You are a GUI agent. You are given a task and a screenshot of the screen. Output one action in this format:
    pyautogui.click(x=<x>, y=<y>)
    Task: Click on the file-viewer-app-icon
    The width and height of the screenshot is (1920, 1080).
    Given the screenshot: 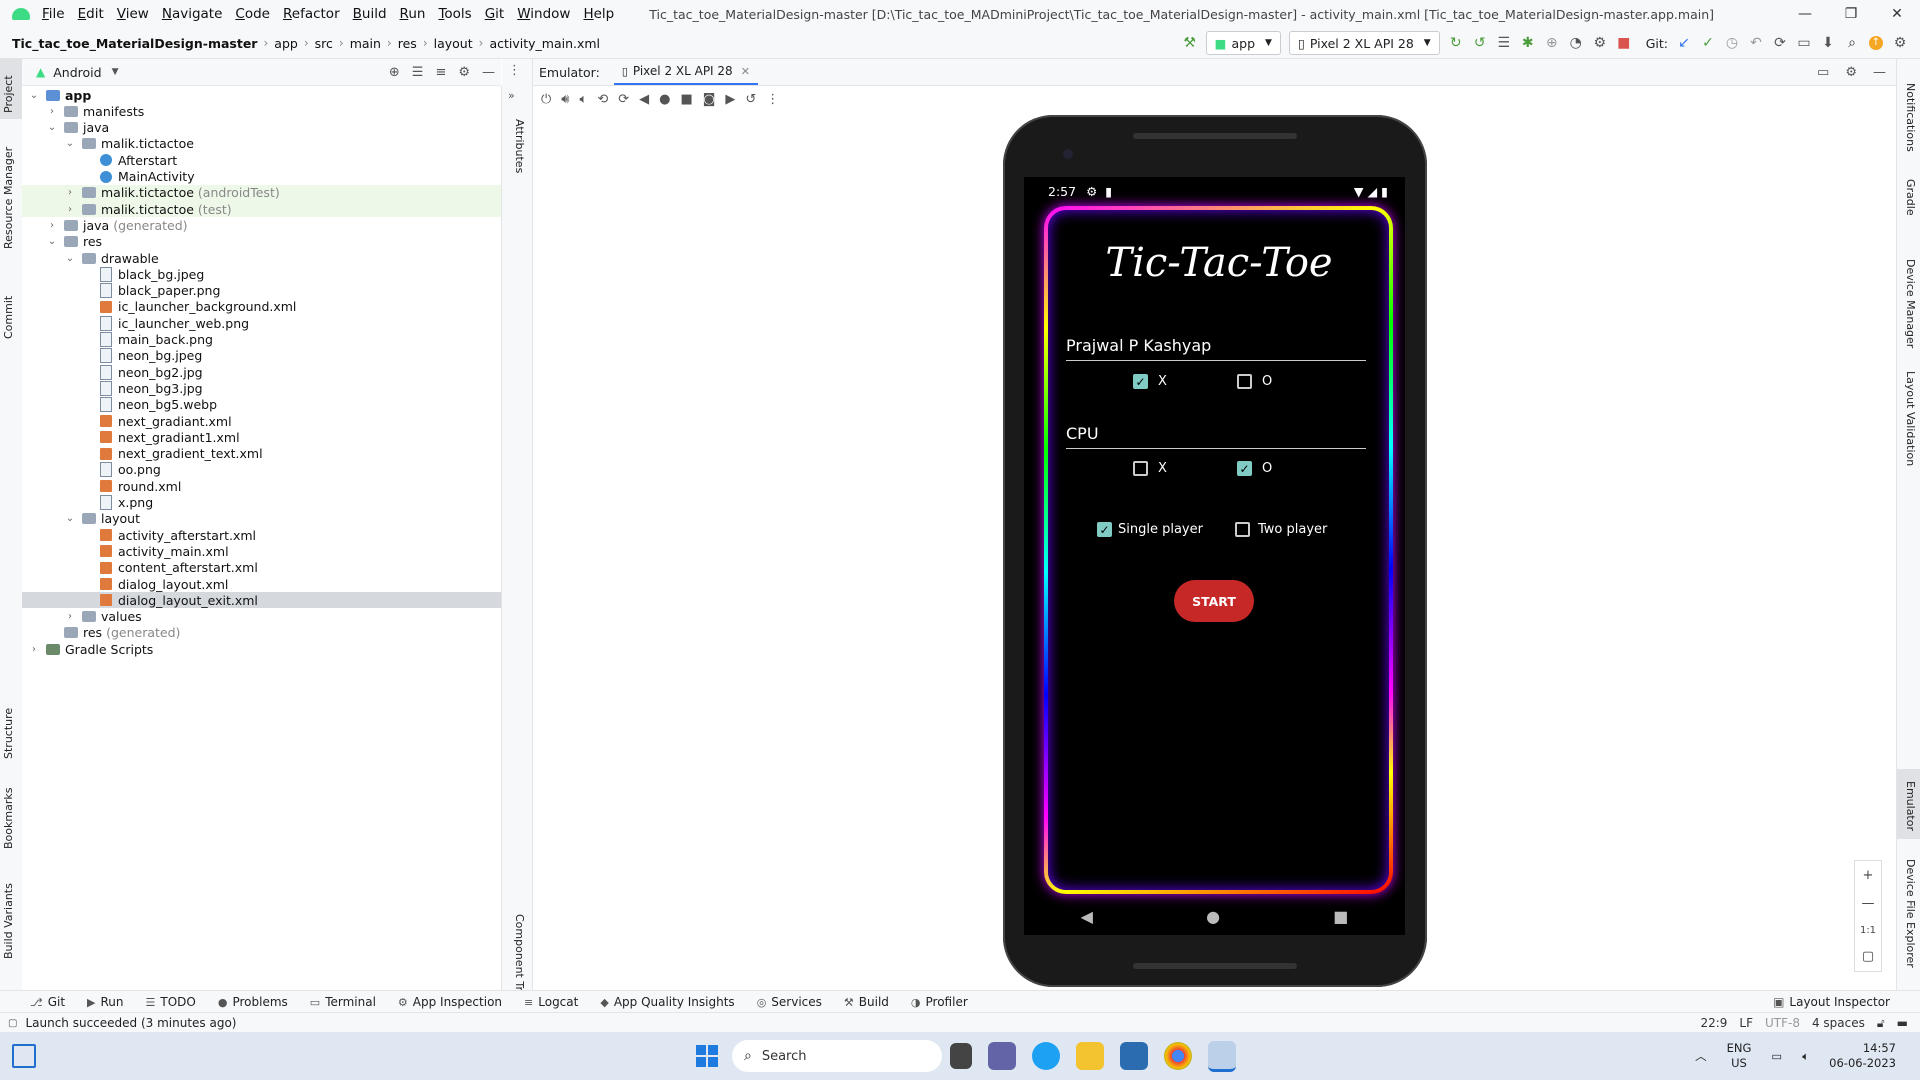 What is the action you would take?
    pyautogui.click(x=961, y=1056)
    